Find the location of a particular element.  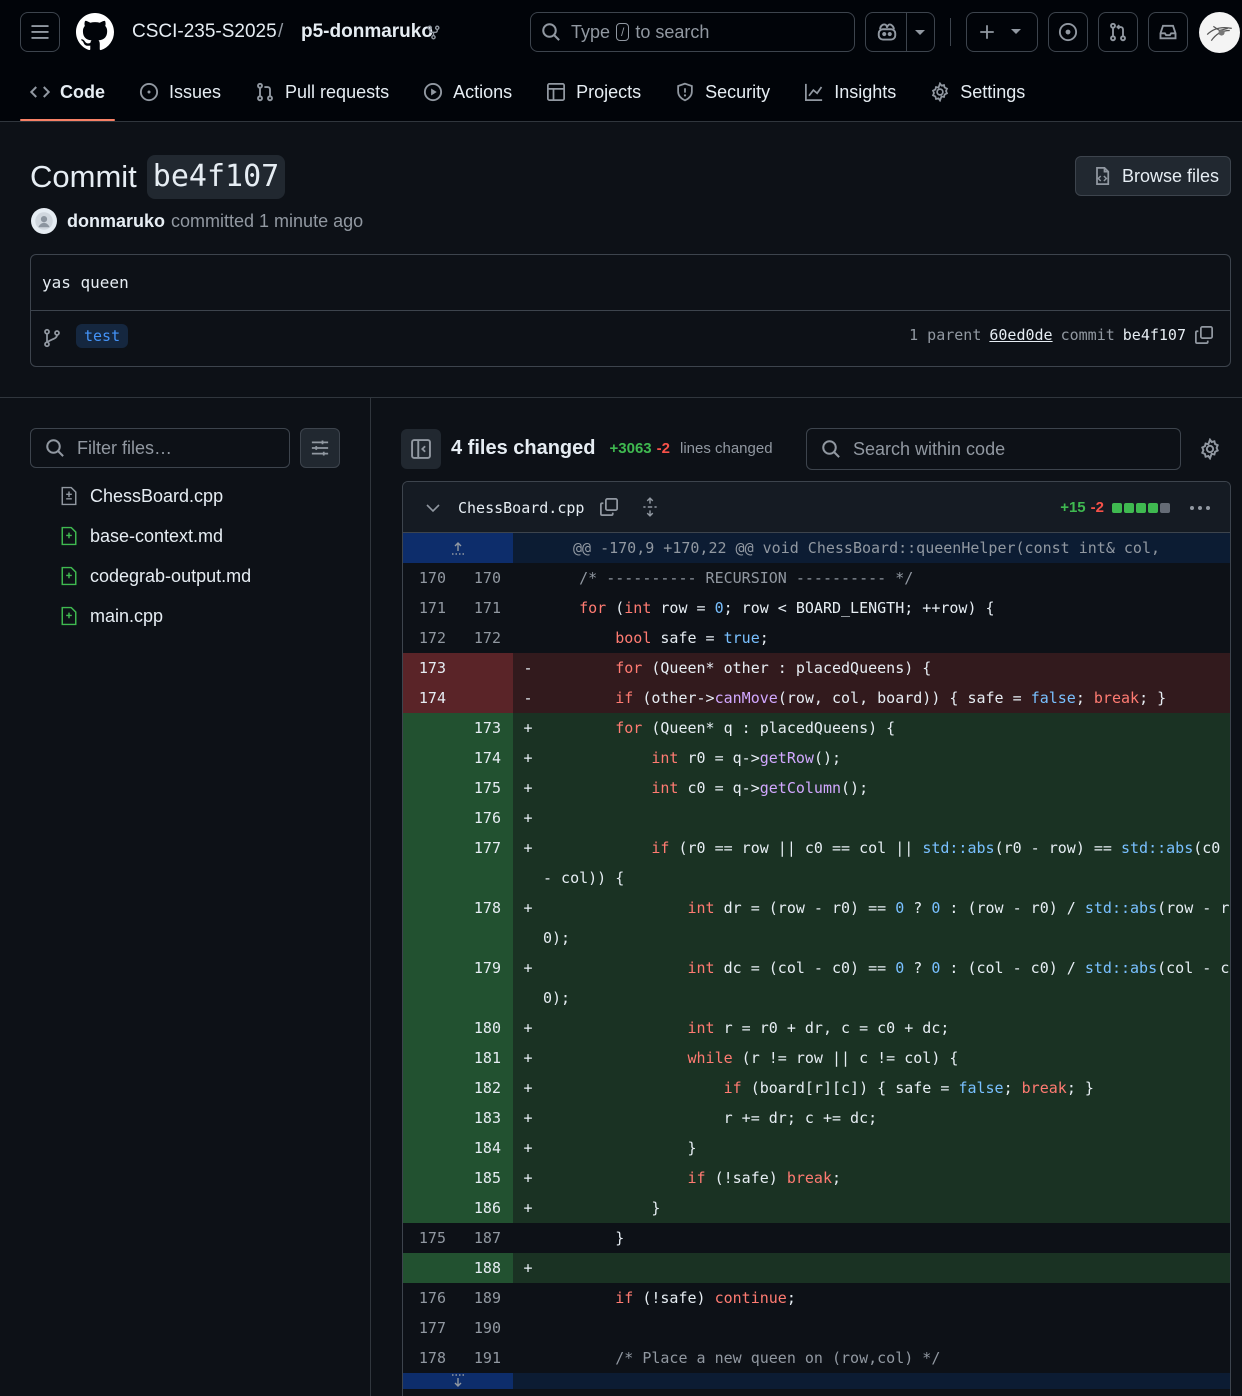

copilot-button is located at coordinates (900, 32).